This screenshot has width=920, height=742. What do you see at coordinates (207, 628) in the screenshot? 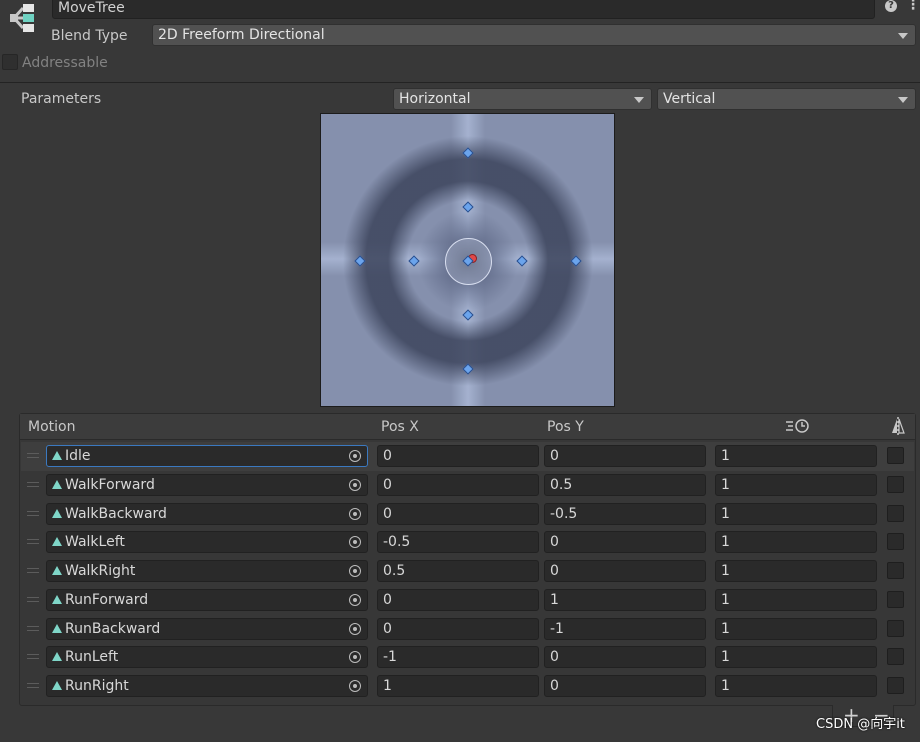
I see `motion-field: RunBackward` at bounding box center [207, 628].